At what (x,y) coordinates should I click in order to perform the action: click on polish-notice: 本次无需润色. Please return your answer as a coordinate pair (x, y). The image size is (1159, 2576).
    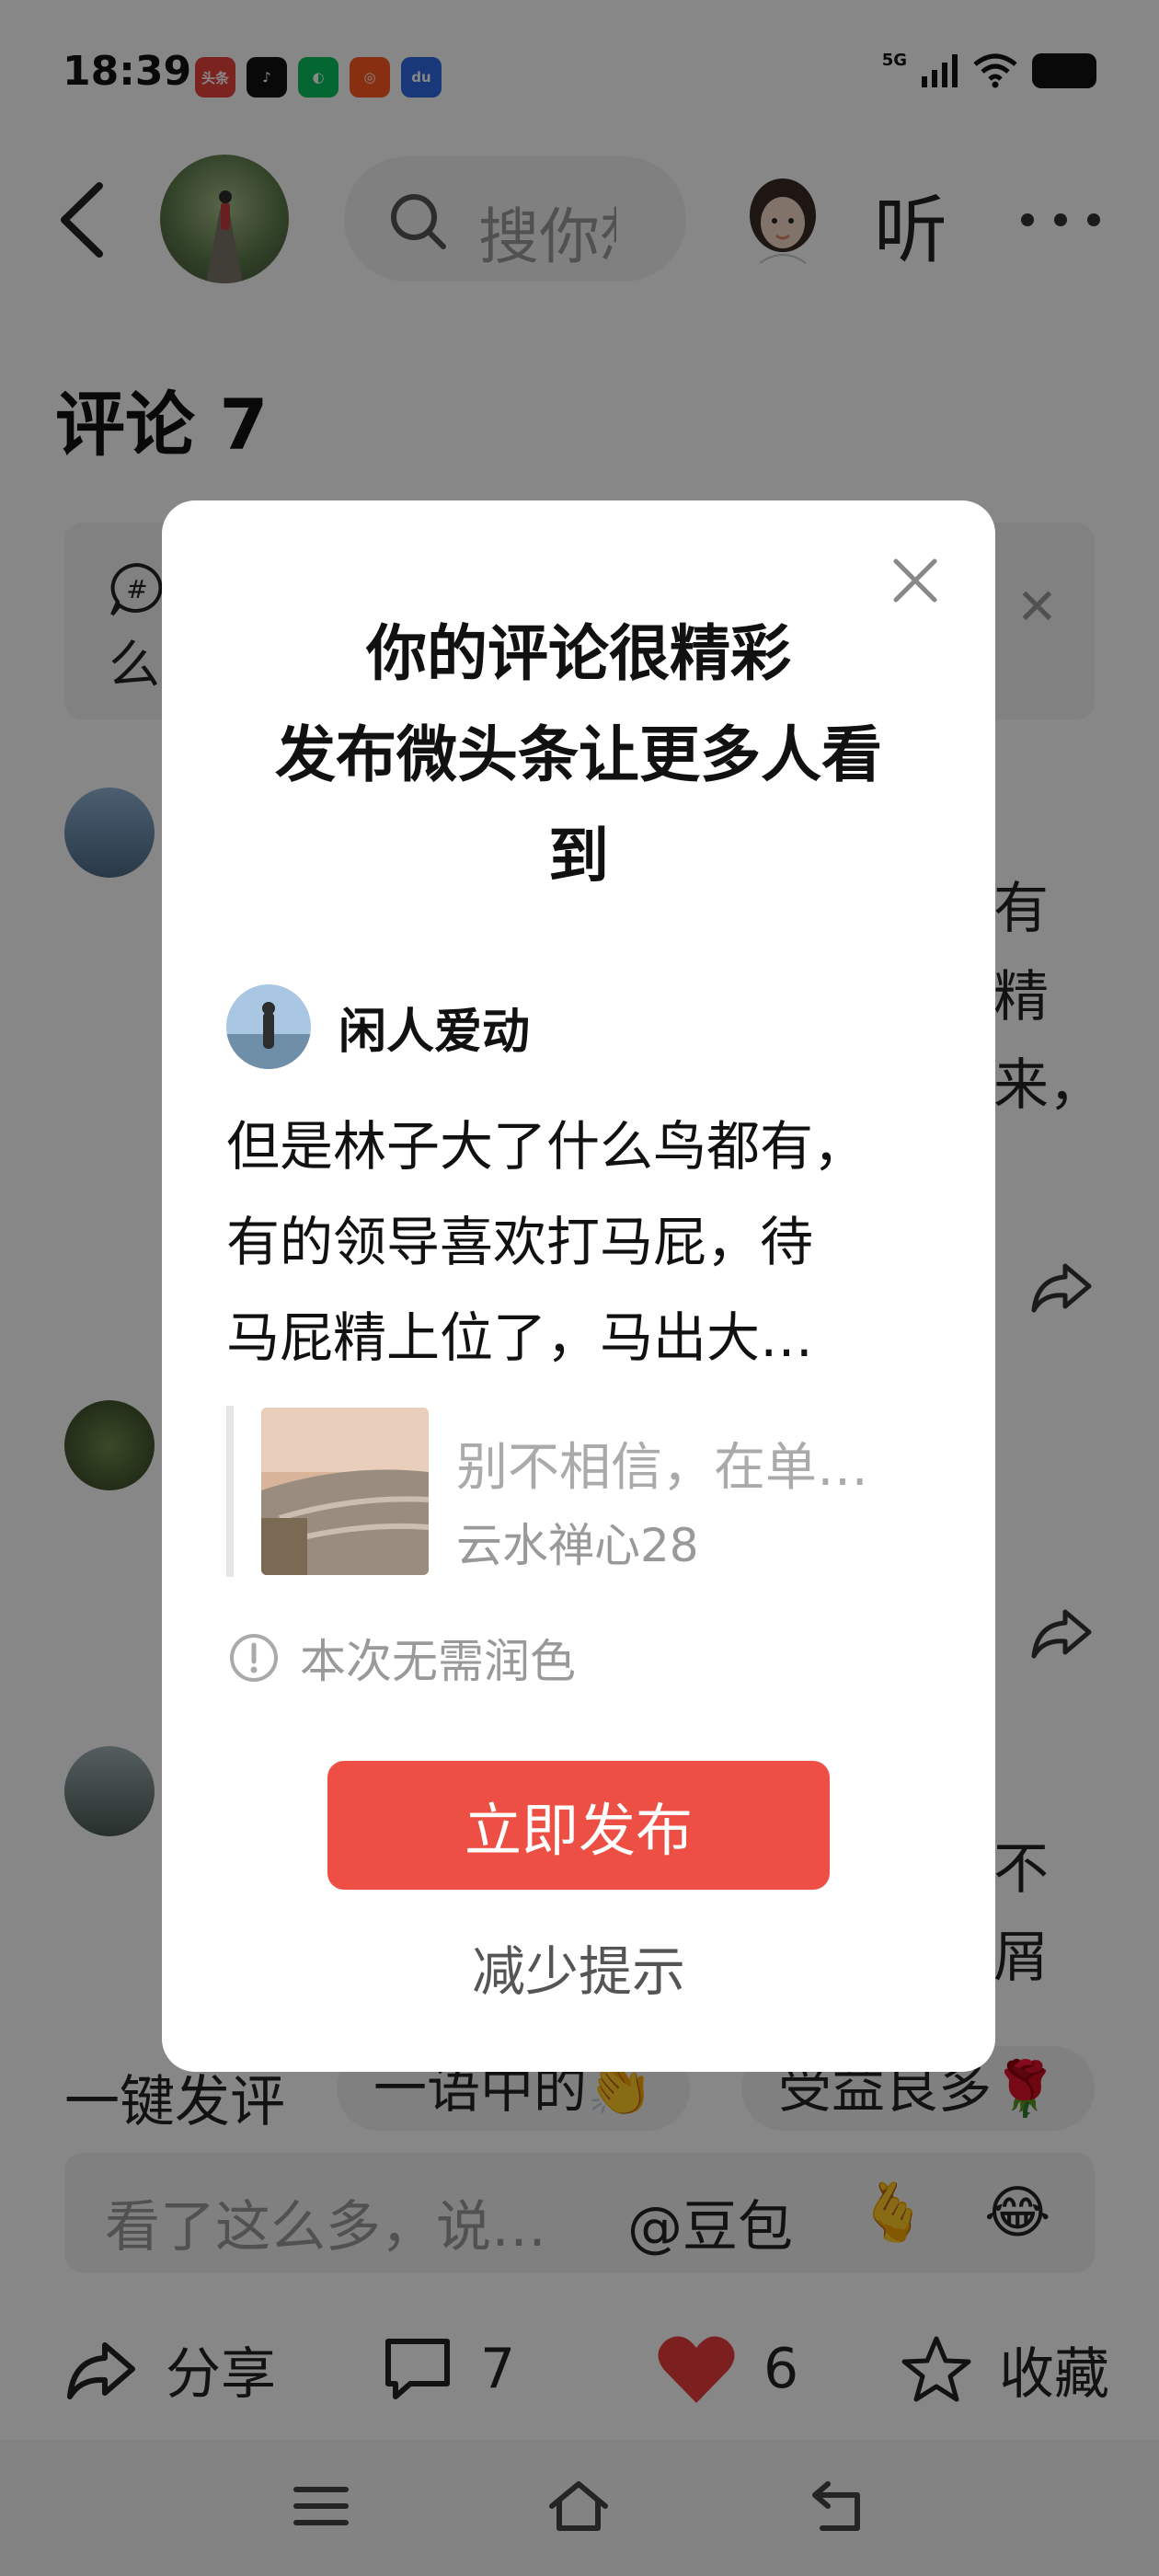
    Looking at the image, I should click on (402, 1658).